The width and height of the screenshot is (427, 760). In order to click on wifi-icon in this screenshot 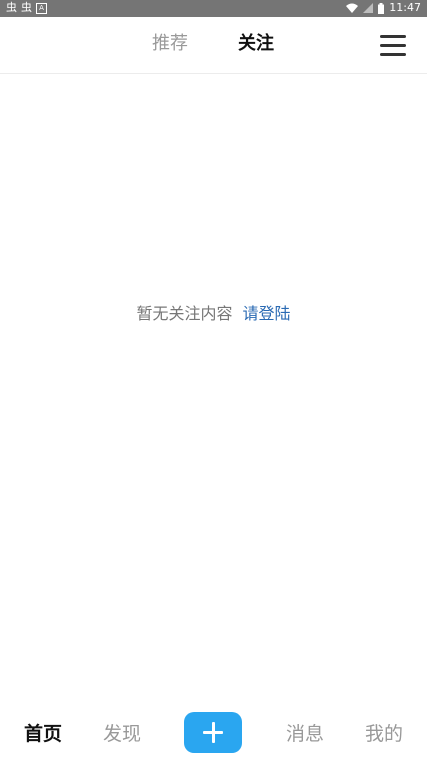, I will do `click(352, 8)`.